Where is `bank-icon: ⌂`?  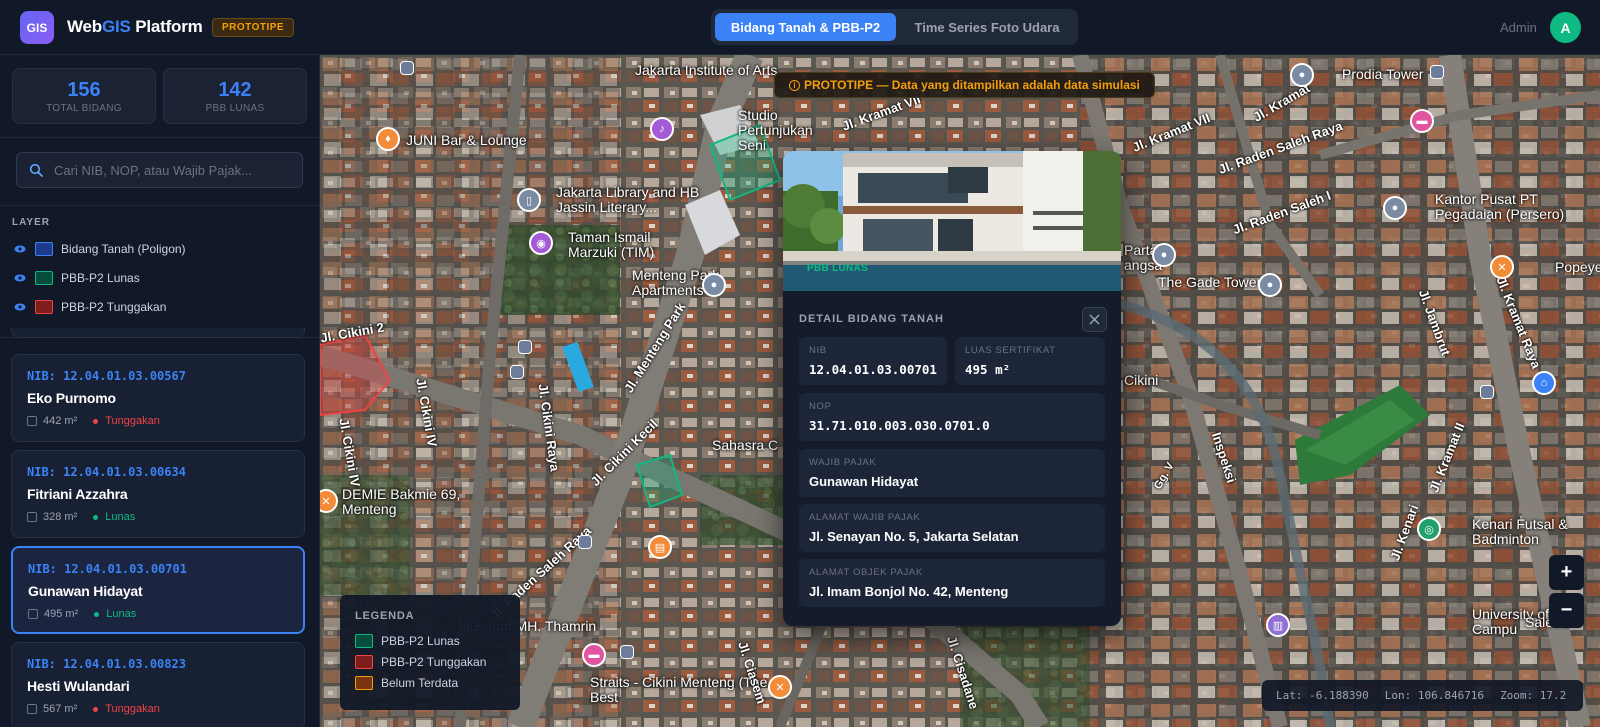 bank-icon: ⌂ is located at coordinates (1544, 383).